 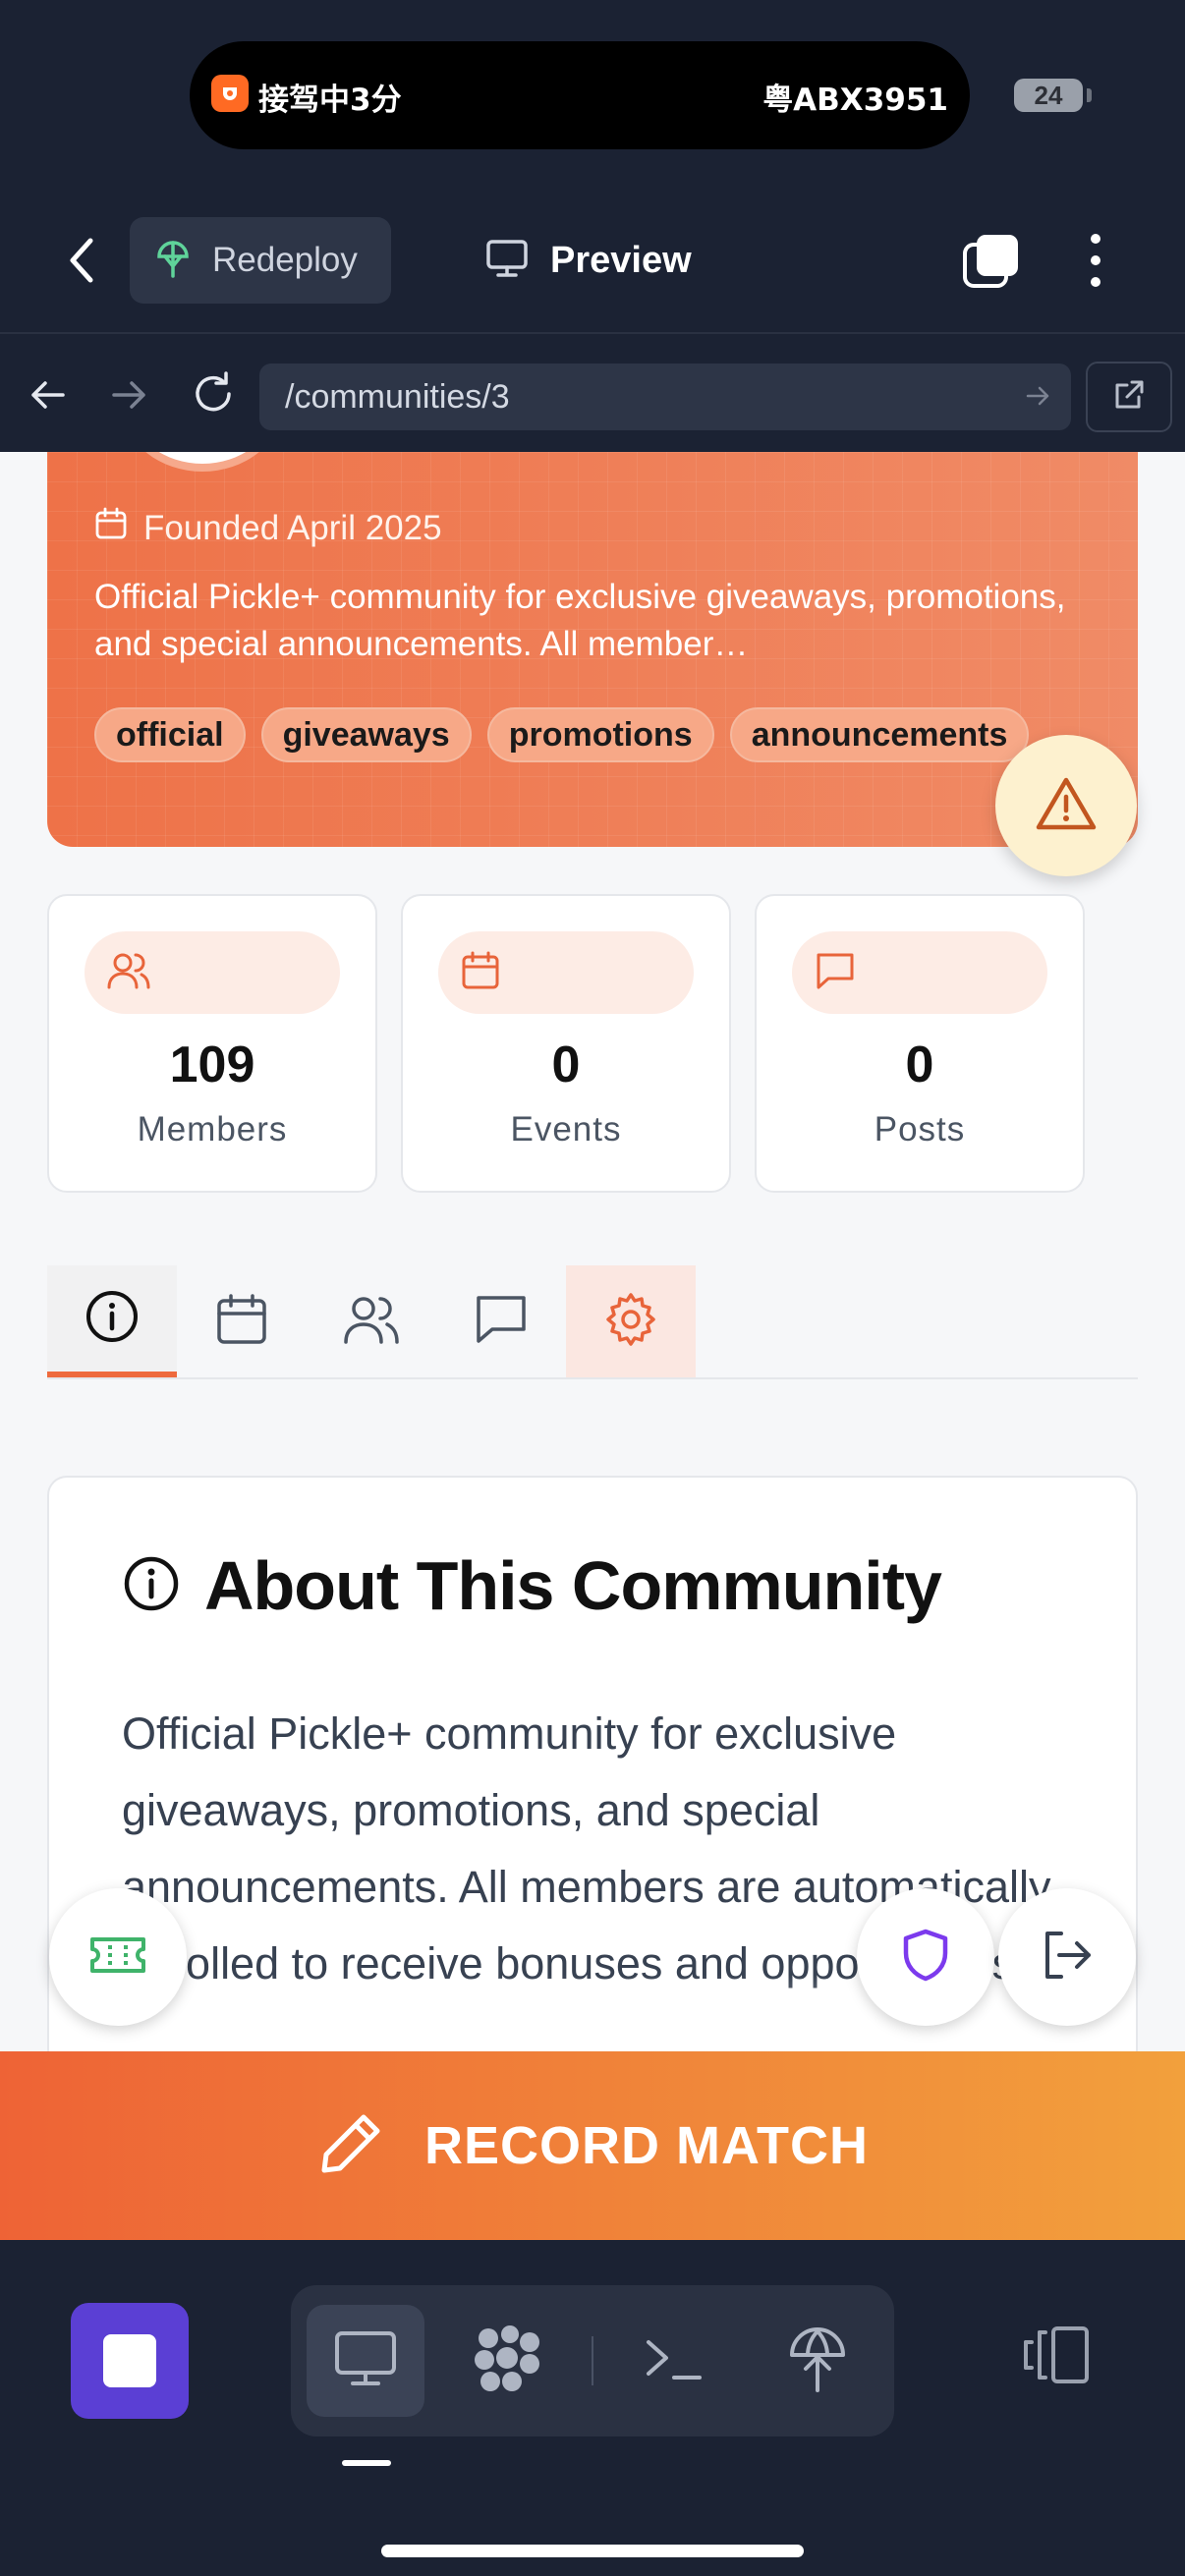 I want to click on tab-members, so click(x=372, y=1321).